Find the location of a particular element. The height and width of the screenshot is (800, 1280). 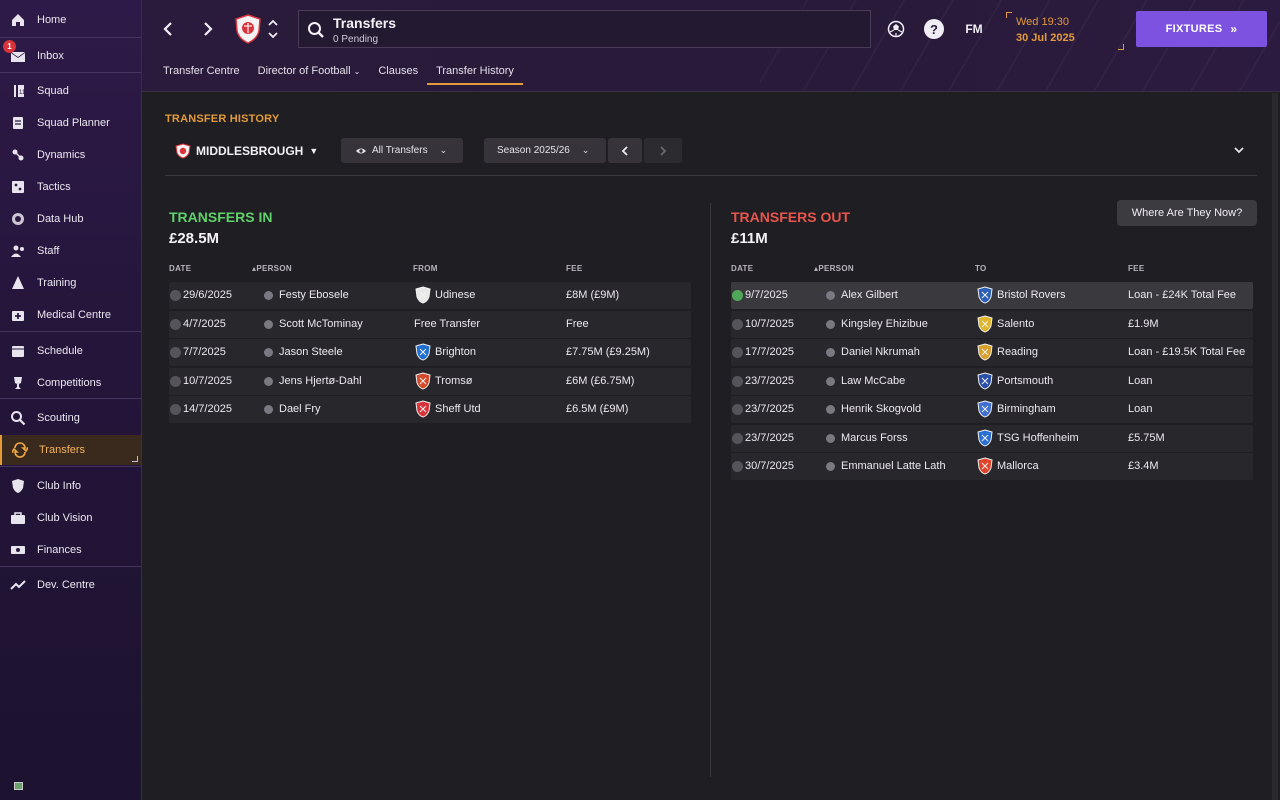

club-name: Bristol Rovers is located at coordinates (1031, 295).